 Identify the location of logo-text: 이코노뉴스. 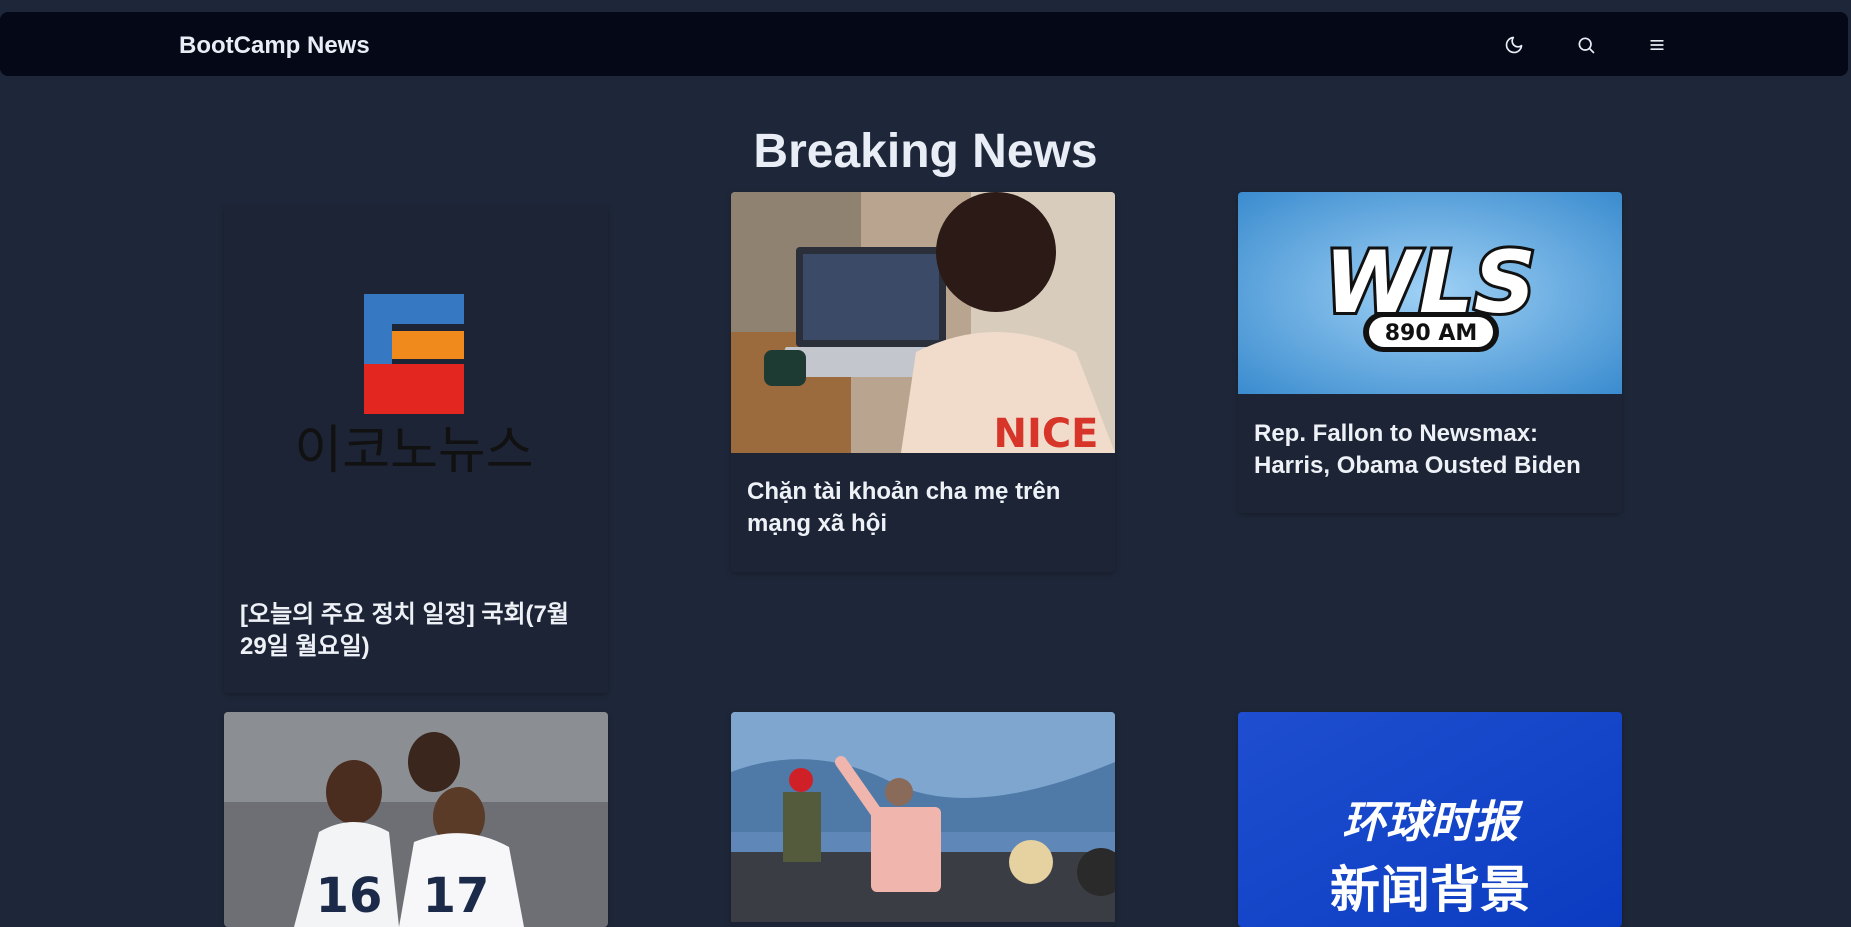
(413, 451).